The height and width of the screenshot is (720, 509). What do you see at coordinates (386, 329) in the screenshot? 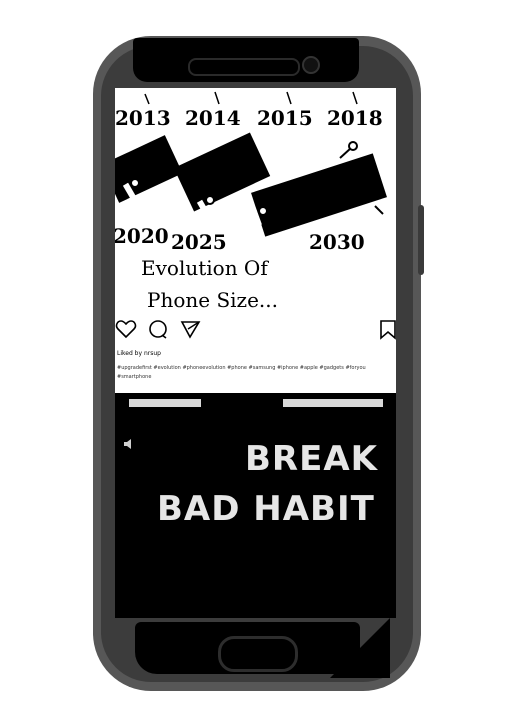
I see `bookmark-icon` at bounding box center [386, 329].